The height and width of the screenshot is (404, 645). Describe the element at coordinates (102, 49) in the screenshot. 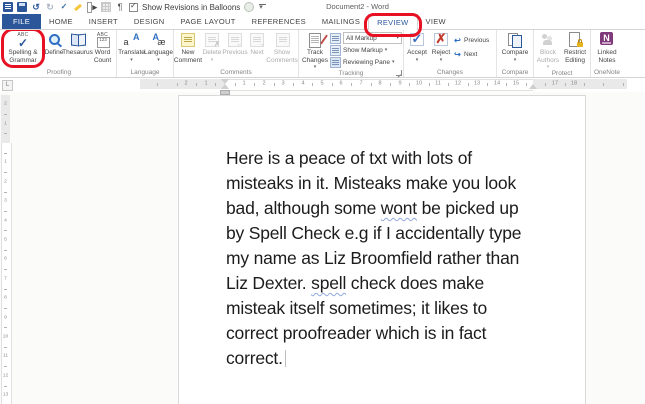

I see `word-count-button: ABC 123 Word Count` at that location.